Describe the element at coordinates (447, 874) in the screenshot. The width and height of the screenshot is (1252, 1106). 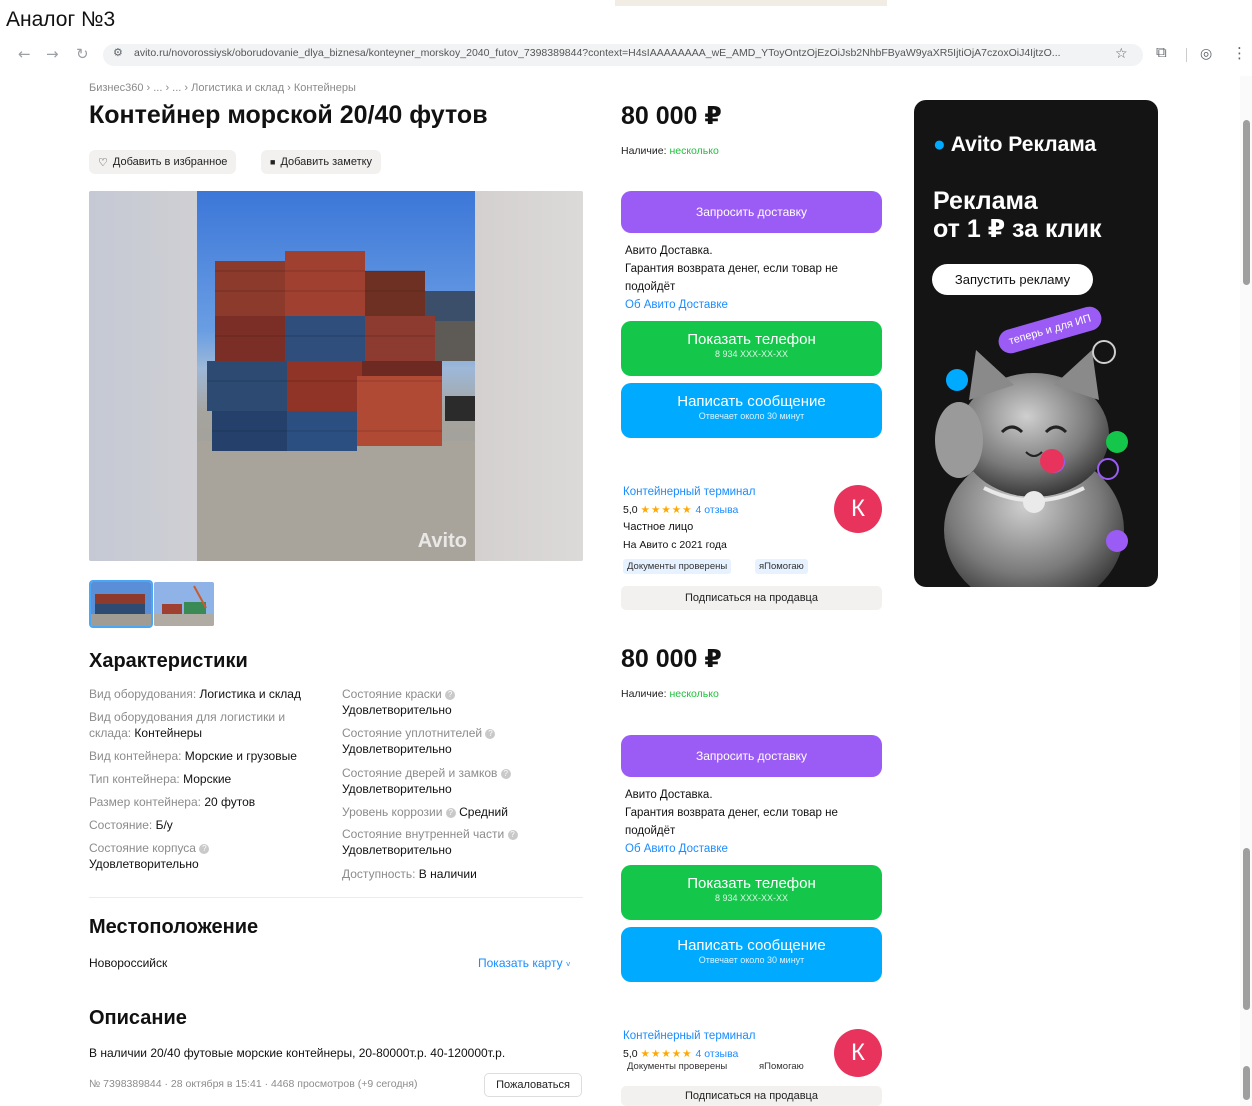
I see `spec-value: В наличии` at that location.